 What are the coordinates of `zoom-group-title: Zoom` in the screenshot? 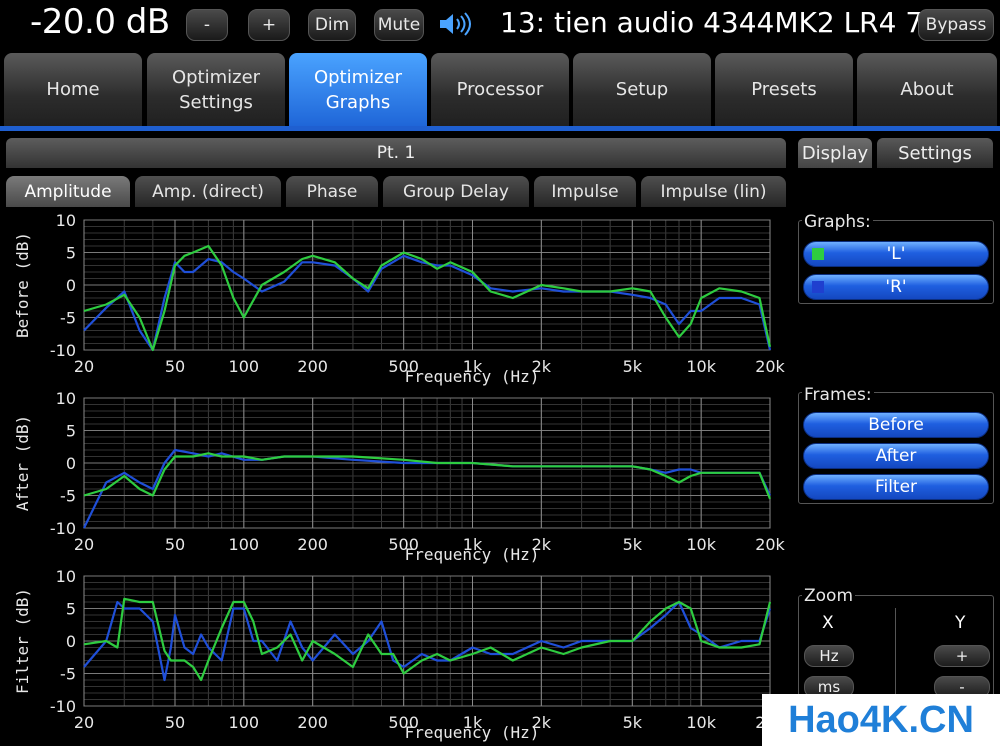 It's located at (829, 596).